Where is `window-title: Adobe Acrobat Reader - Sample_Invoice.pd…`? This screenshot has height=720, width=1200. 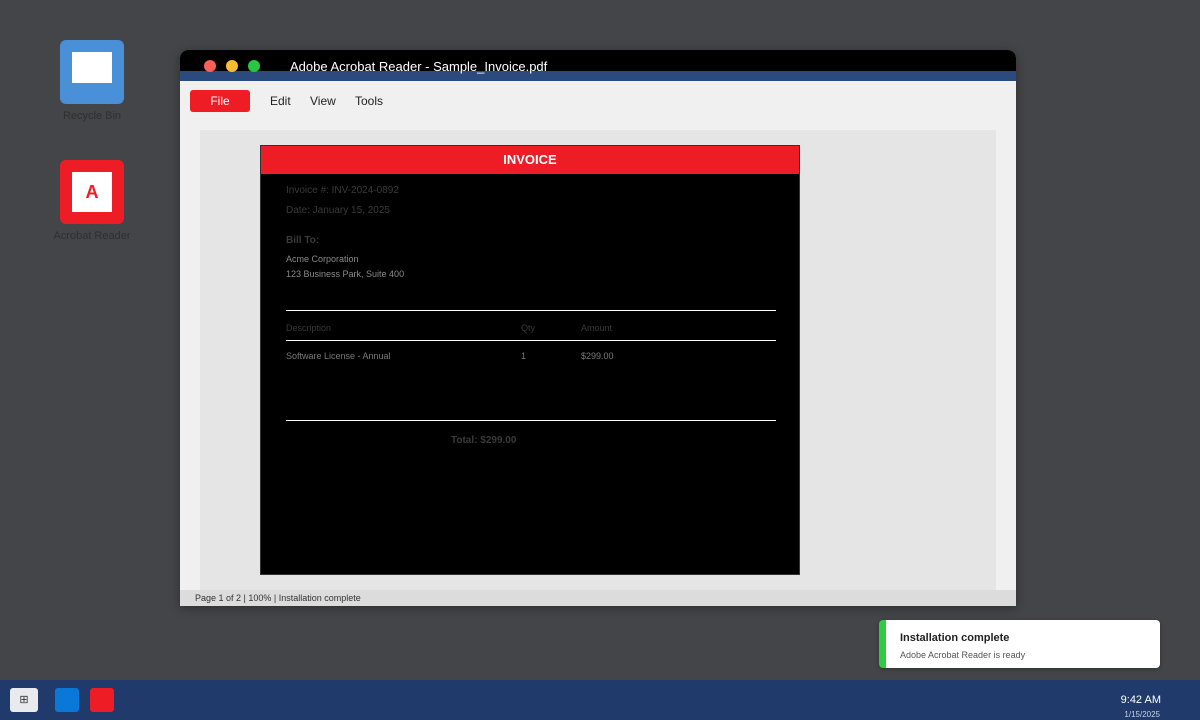
window-title: Adobe Acrobat Reader - Sample_Invoice.pd… is located at coordinates (419, 66).